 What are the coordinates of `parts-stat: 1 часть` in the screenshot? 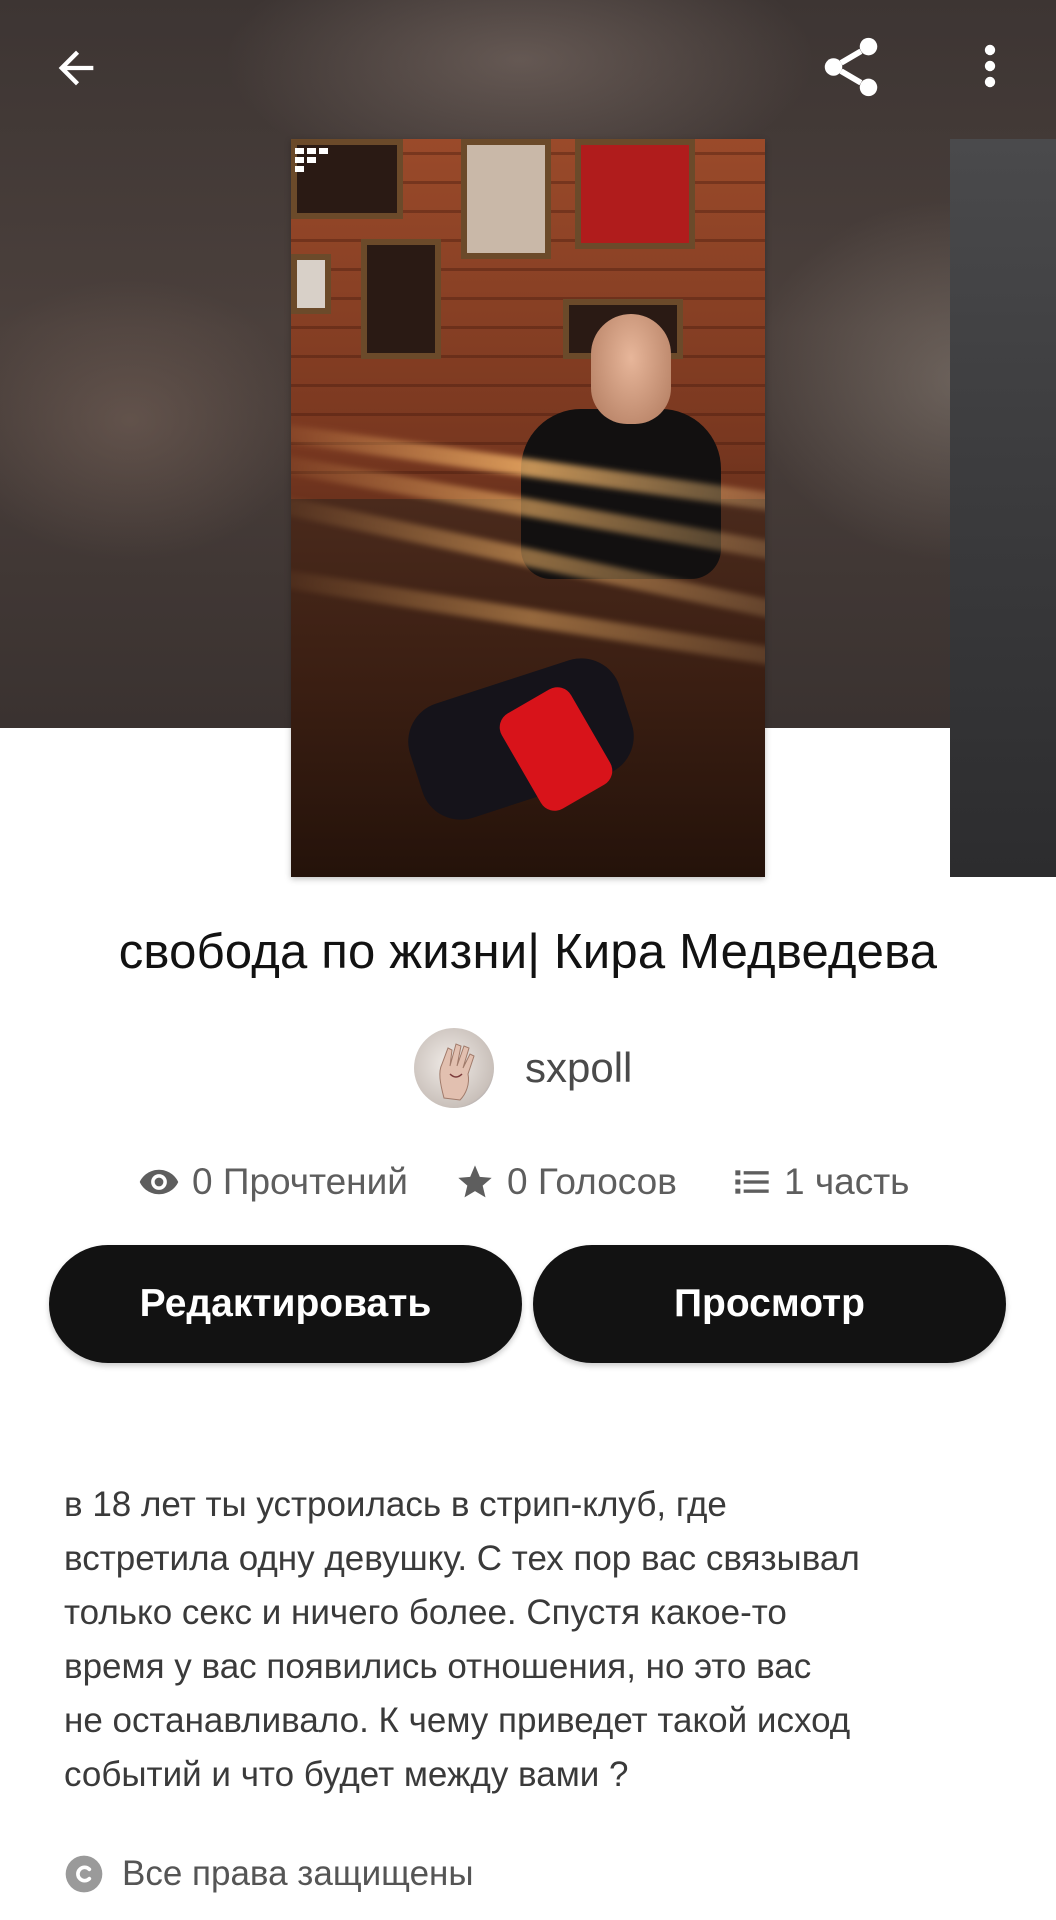 It's located at (820, 1182).